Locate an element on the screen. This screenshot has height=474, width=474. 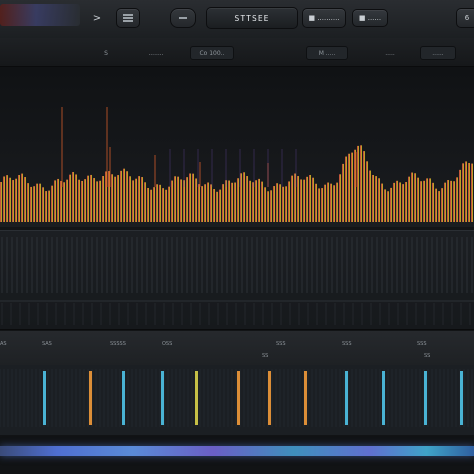
ruler-label: SSS is located at coordinates (281, 344).